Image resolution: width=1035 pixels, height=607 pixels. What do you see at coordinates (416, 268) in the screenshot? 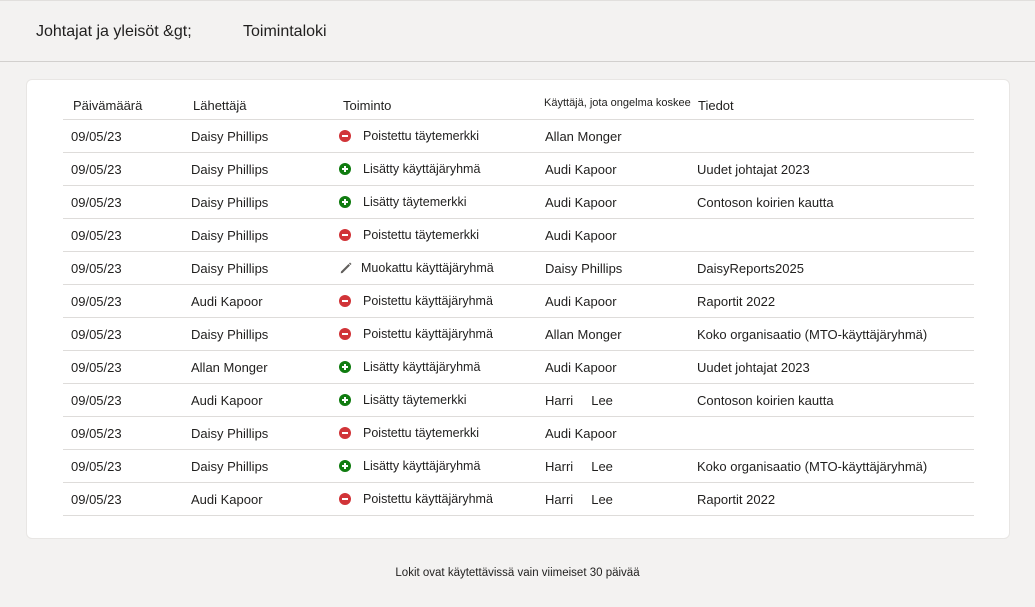
I see `row-action: Muokattu käyttäjäryhmä` at bounding box center [416, 268].